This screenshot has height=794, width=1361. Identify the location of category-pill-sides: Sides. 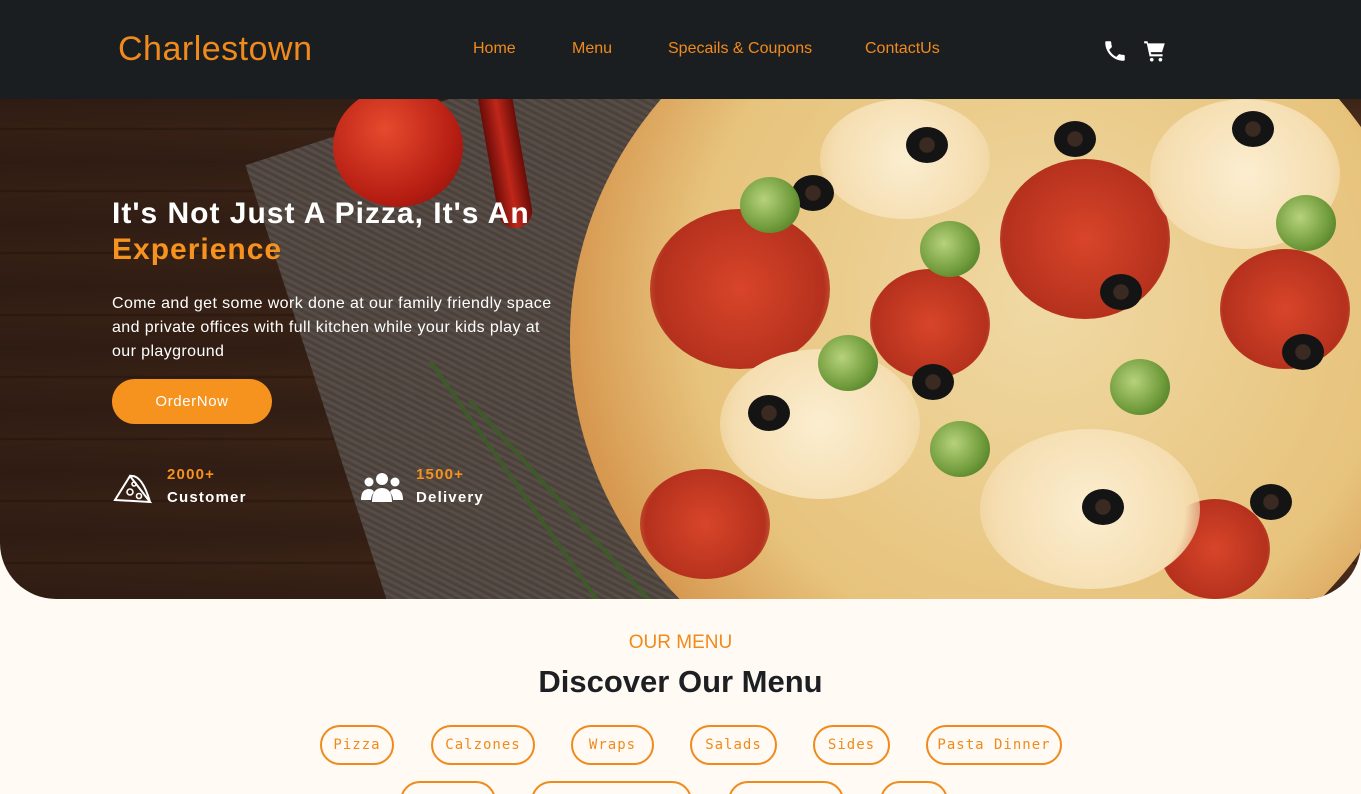
(851, 745).